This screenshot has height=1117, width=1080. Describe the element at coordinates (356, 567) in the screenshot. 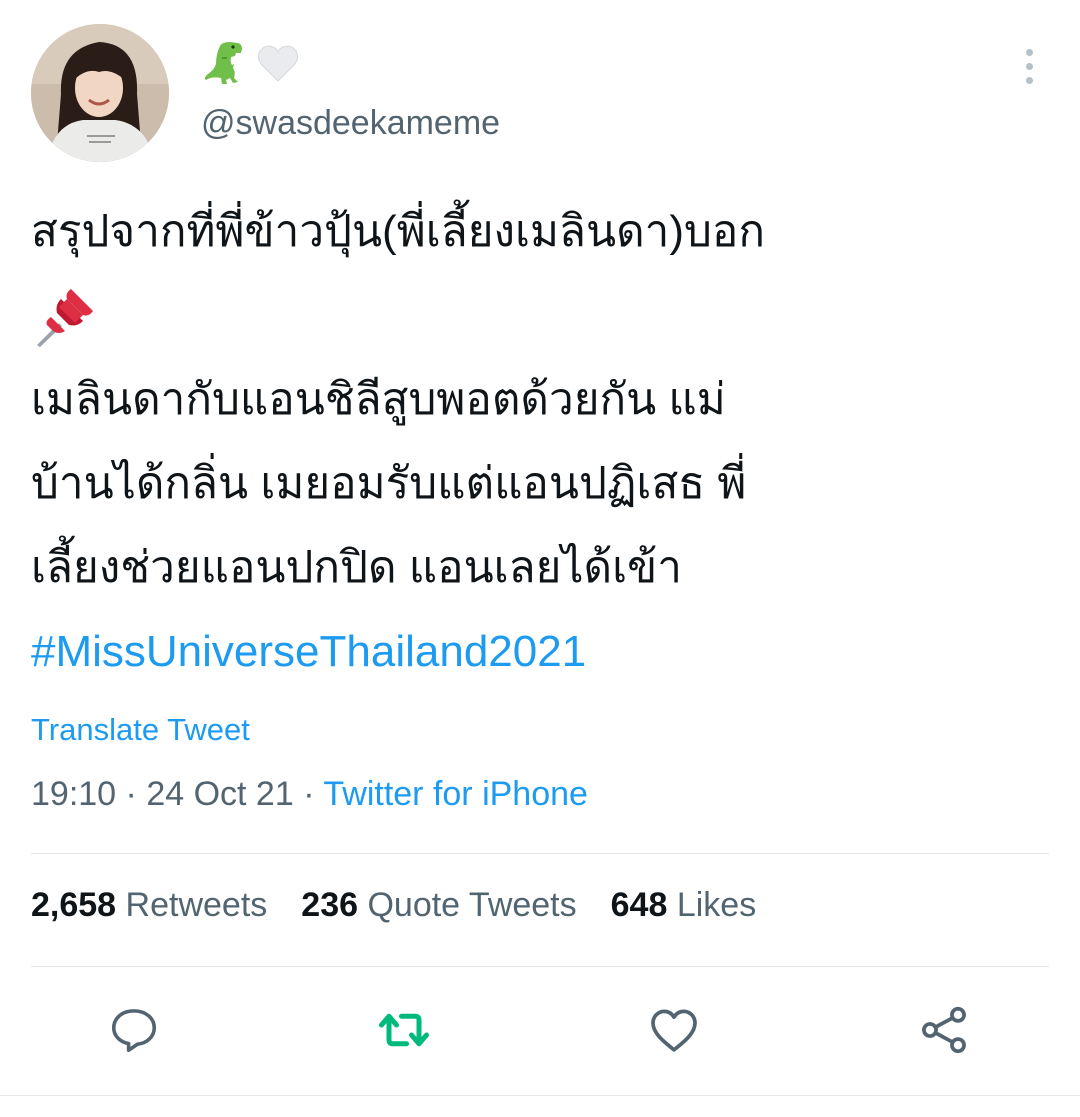

I see `tweet-text-line: เลี้ยงช่วยแอนปกปิด แอนเลยได้เข้า` at that location.